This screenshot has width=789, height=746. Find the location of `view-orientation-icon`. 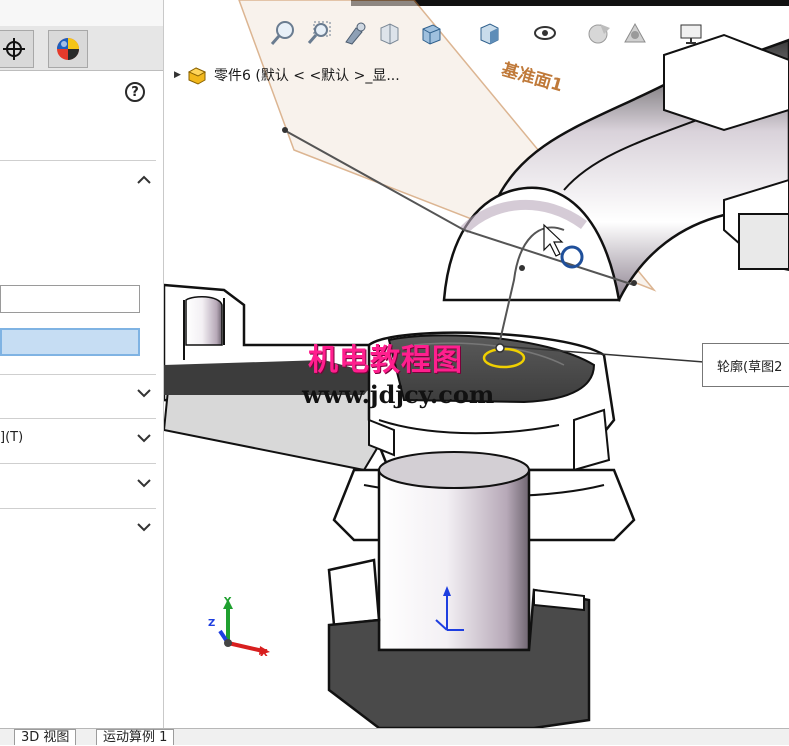

view-orientation-icon is located at coordinates (431, 33).